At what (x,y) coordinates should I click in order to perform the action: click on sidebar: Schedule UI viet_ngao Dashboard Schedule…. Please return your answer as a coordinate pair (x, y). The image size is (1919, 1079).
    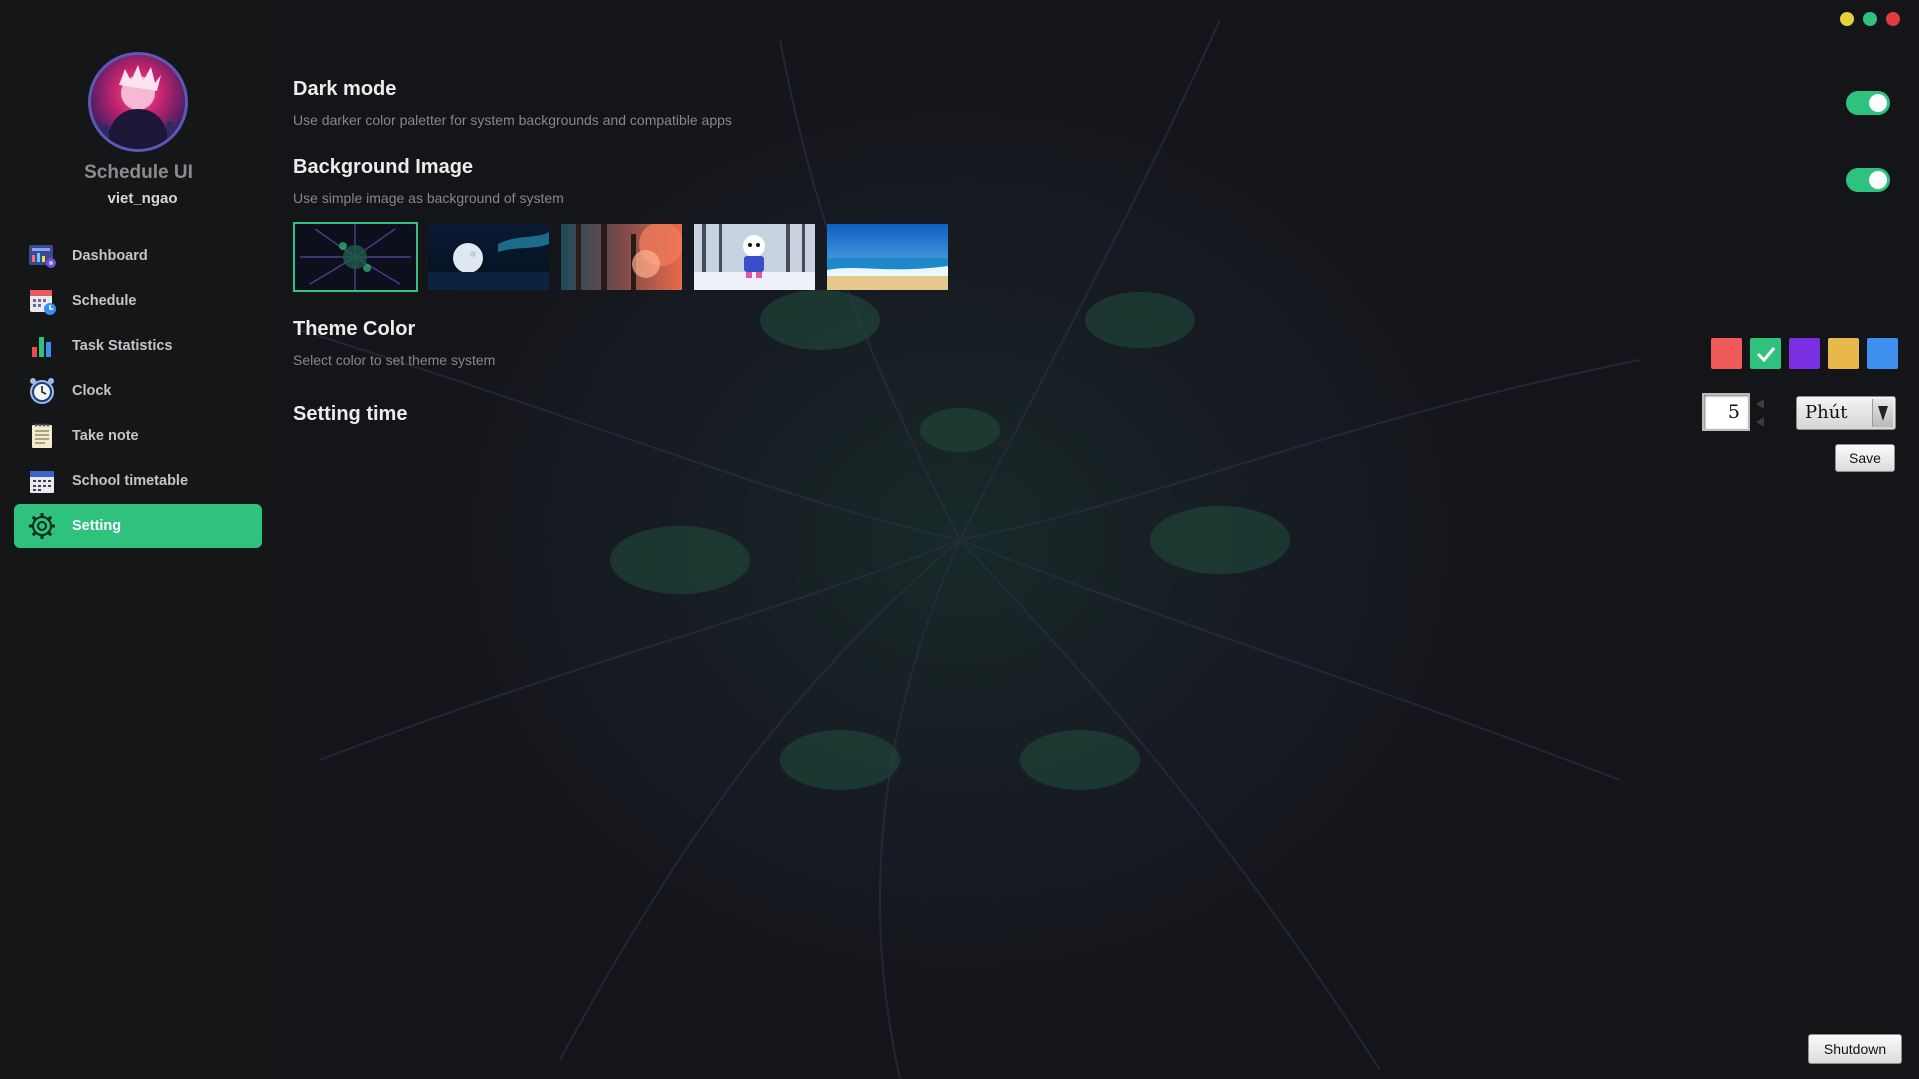
    Looking at the image, I should click on (140, 539).